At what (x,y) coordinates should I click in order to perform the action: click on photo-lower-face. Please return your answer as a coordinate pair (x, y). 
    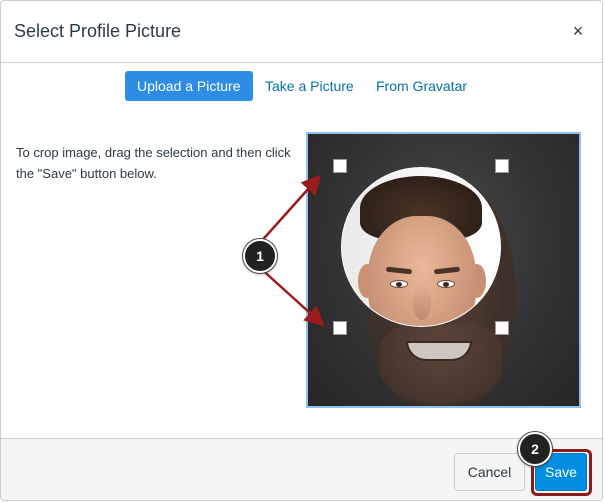
    Looking at the image, I should click on (441, 364).